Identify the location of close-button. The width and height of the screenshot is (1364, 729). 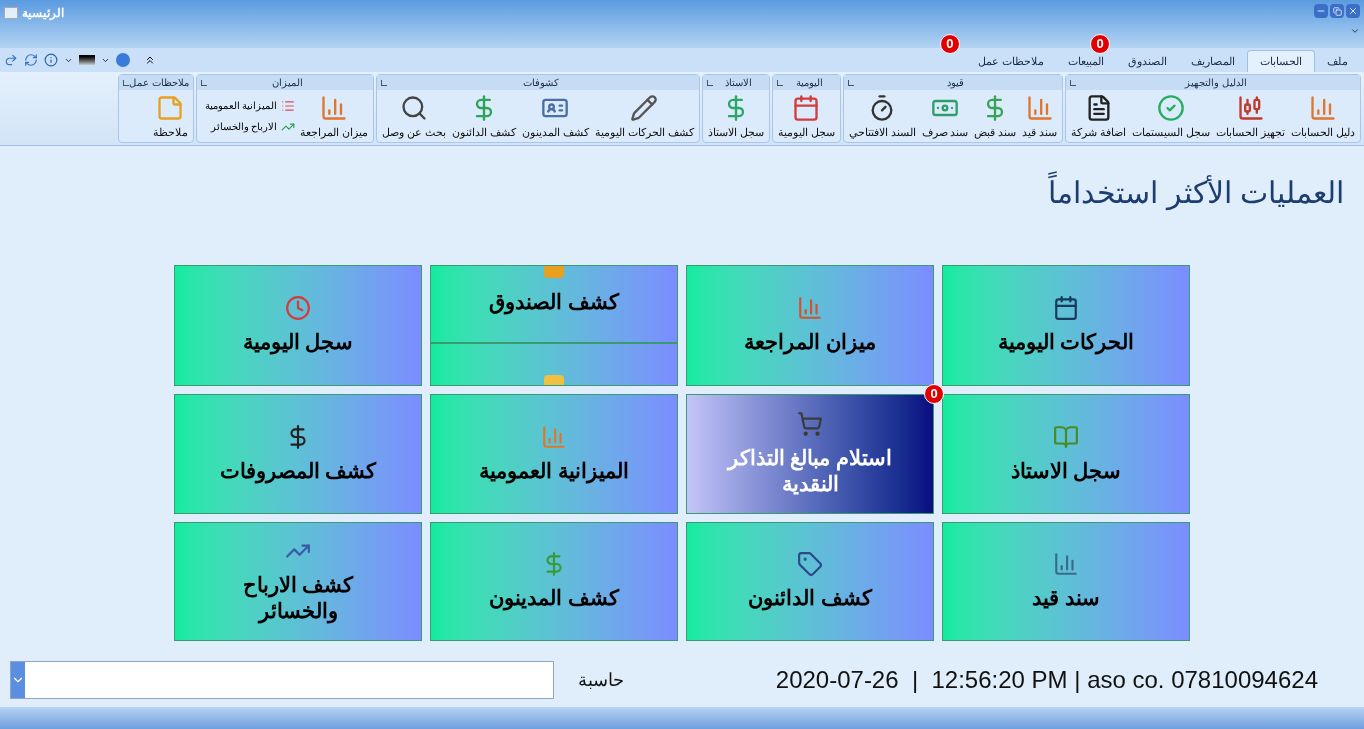
(1353, 11).